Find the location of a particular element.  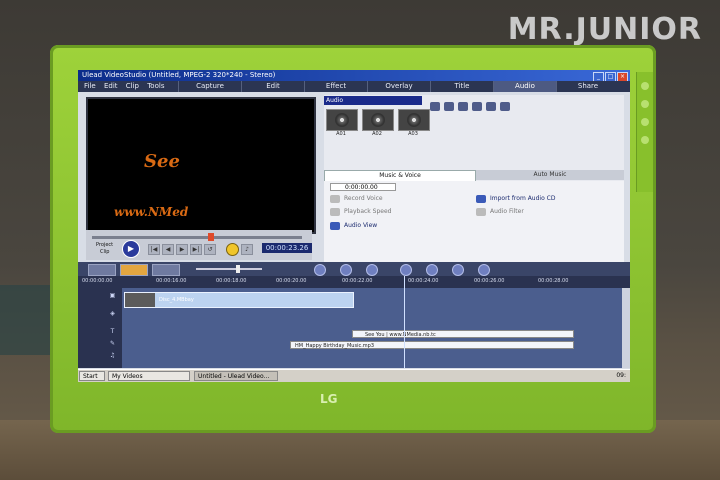

import-audio-cd-button: Import from Audio CD is located at coordinates (522, 198).